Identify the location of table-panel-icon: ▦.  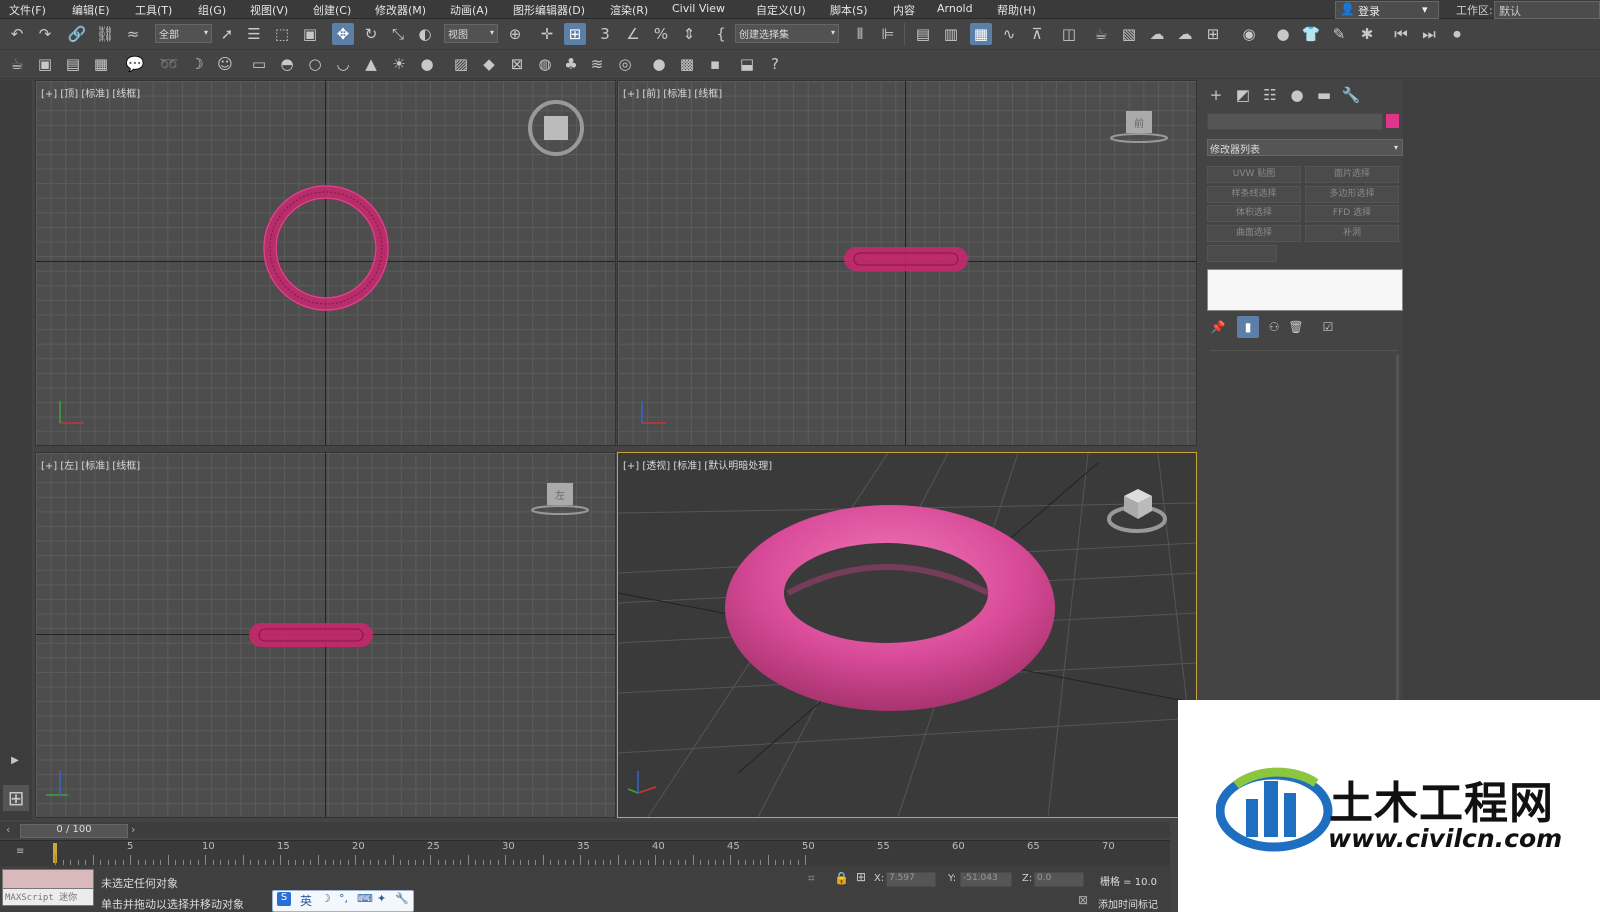
(101, 64).